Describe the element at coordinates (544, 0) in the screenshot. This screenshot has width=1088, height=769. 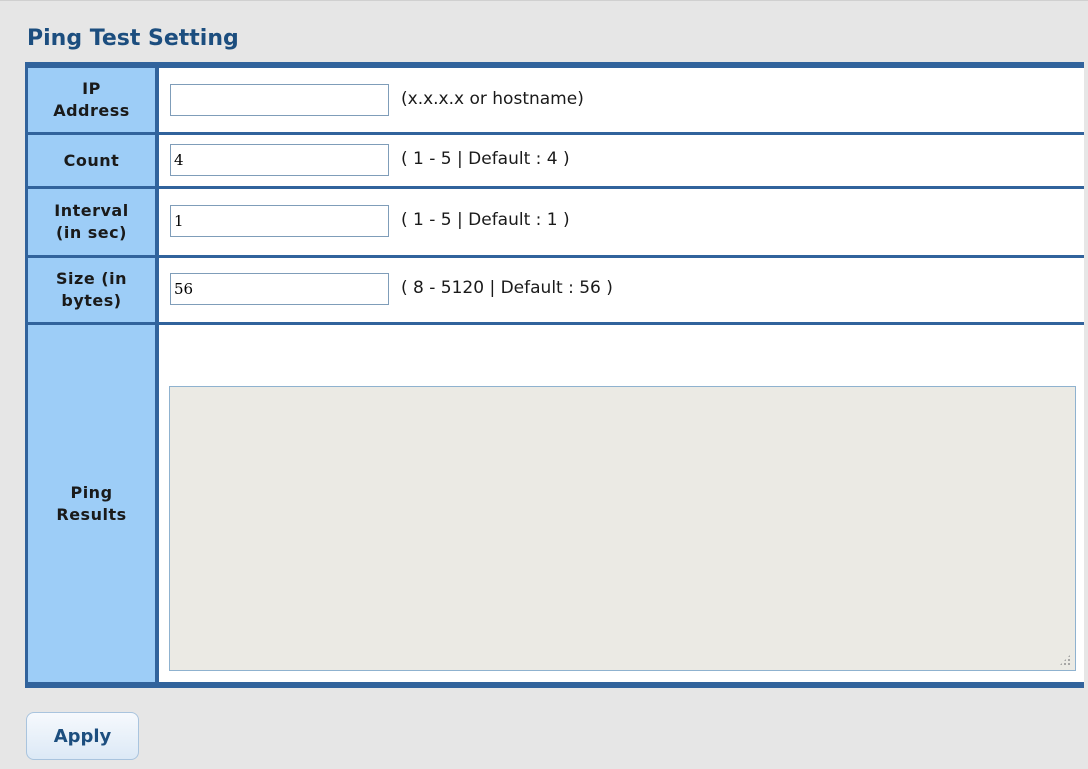
I see `top-divider` at that location.